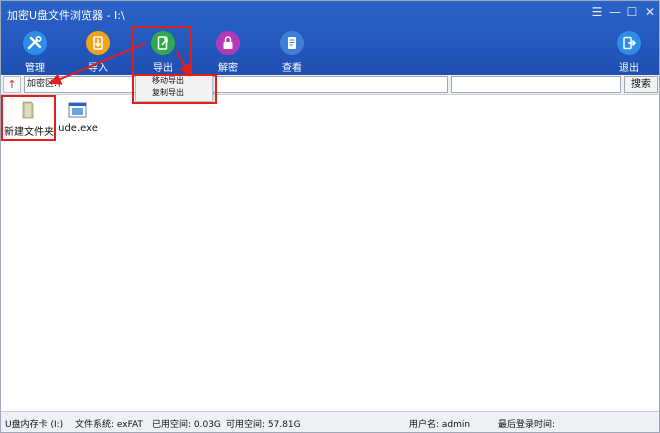 This screenshot has height=433, width=660. I want to click on annotation-arrows, so click(119, 63).